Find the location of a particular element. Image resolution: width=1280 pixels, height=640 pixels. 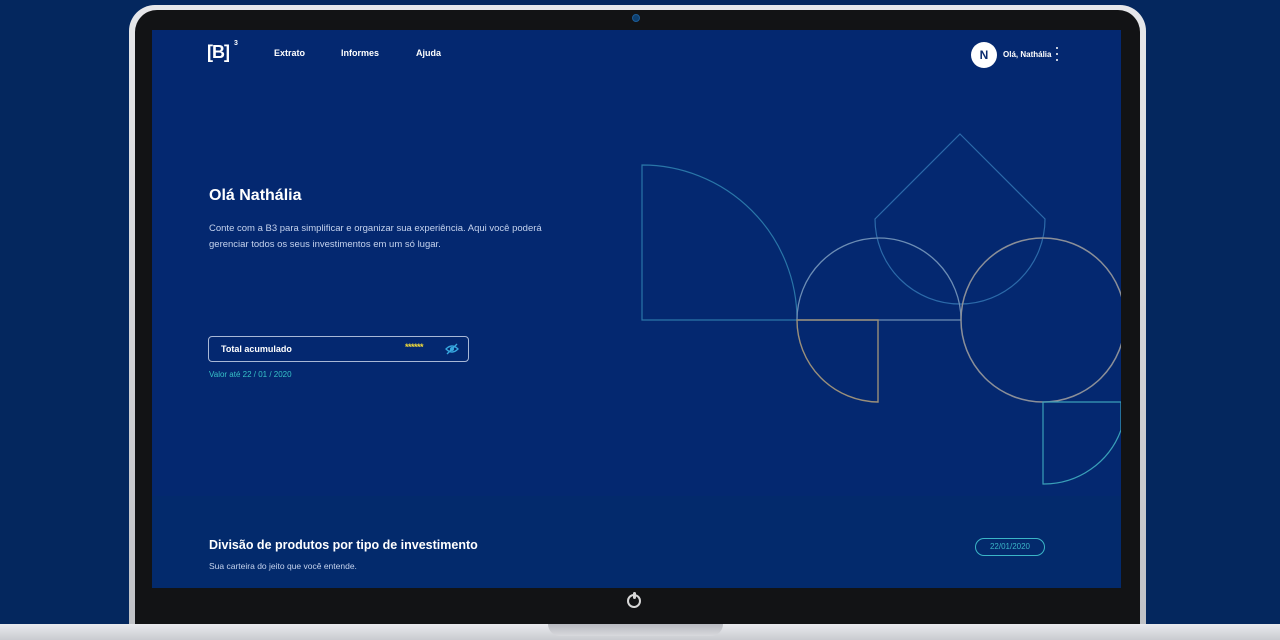

laptop-base-notch is located at coordinates (635, 630).